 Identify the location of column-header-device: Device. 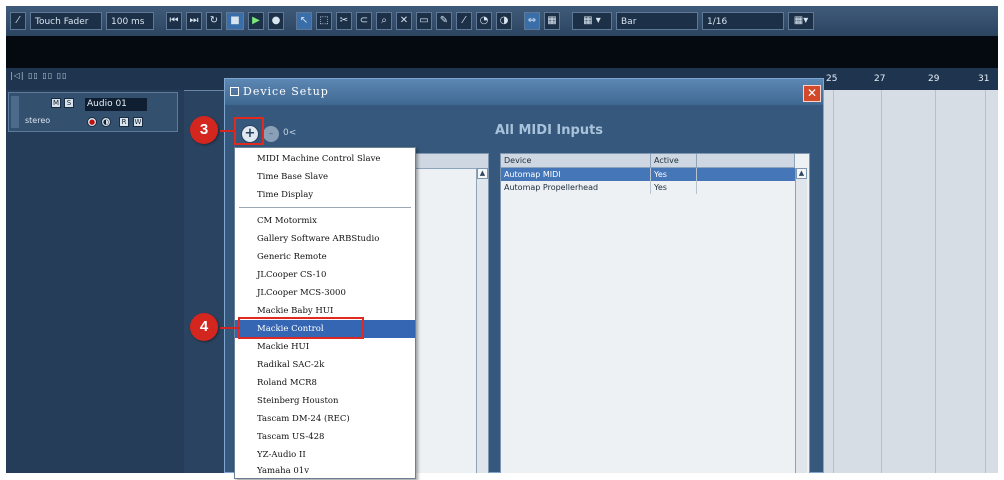
(576, 161).